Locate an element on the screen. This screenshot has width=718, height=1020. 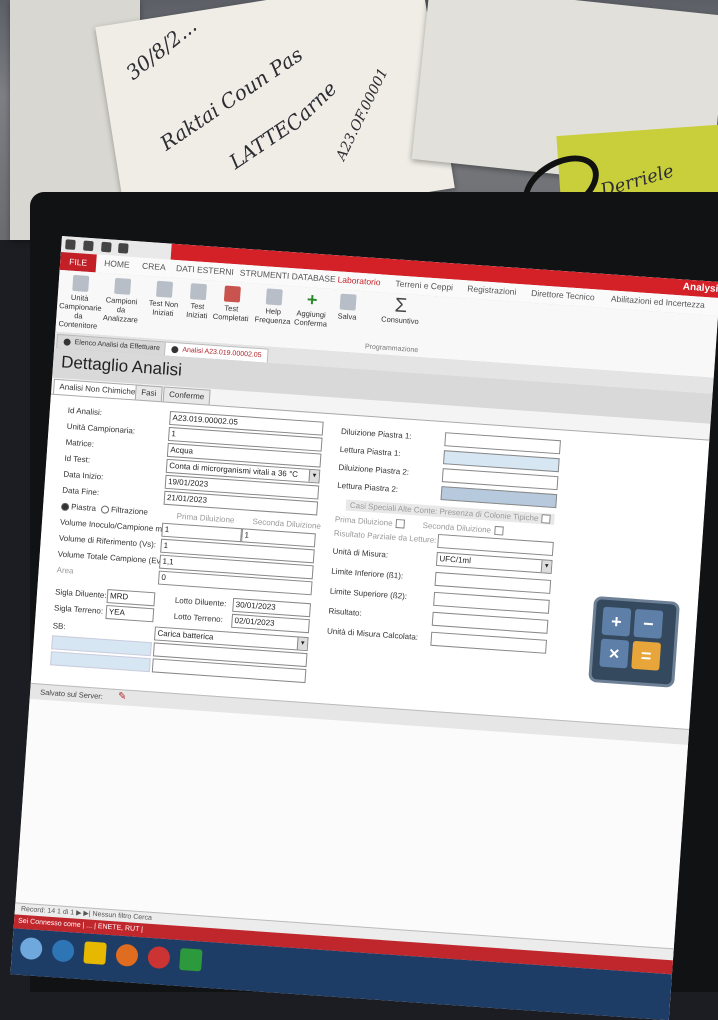
sigma-icon: Σ is located at coordinates (401, 306).